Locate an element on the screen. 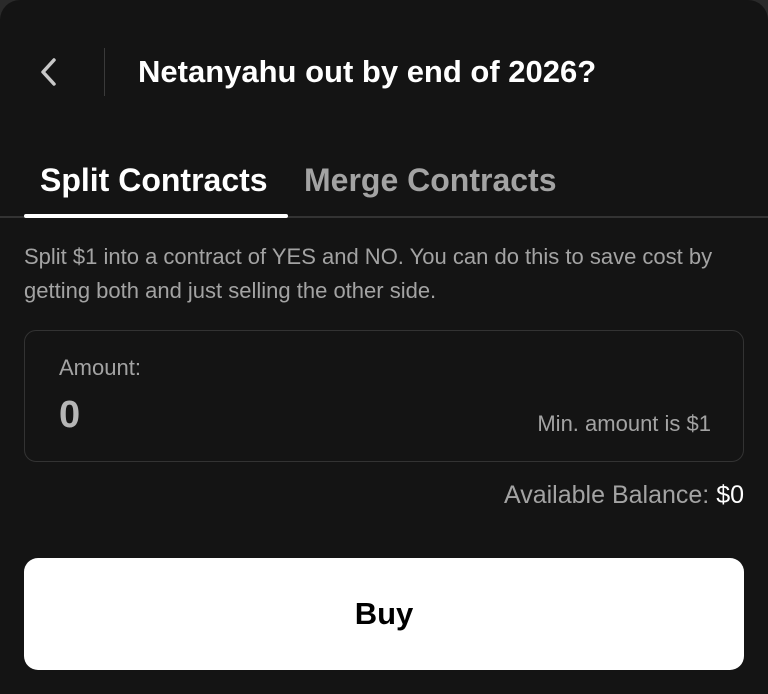 The height and width of the screenshot is (694, 768). header-divider is located at coordinates (104, 72).